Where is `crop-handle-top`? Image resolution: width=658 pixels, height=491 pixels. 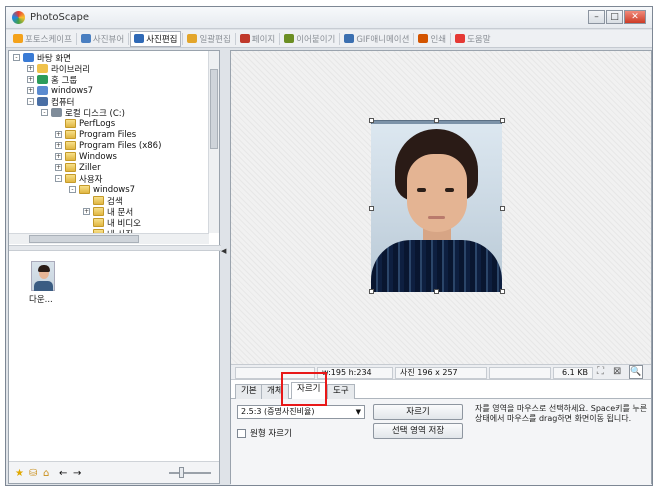 crop-handle-top is located at coordinates (436, 120).